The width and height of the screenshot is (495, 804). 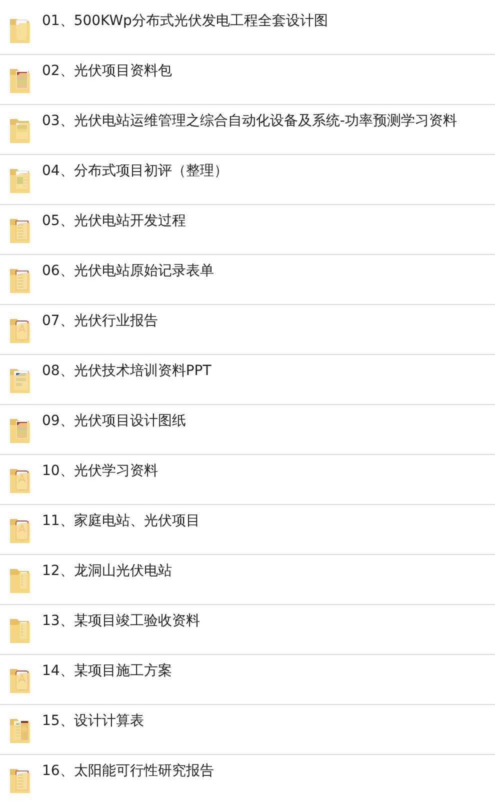 I want to click on file-name: 16、太阳能可行性研究报告, so click(x=128, y=771).